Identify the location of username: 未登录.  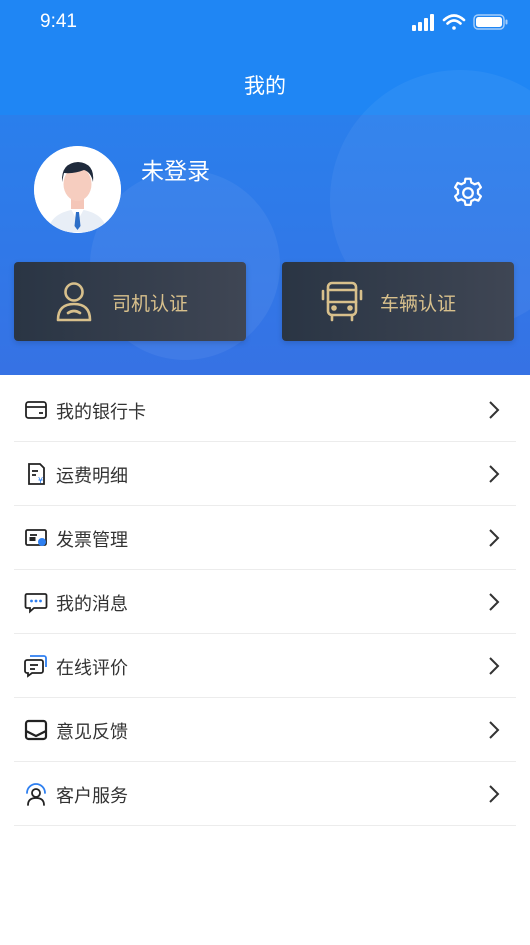
(175, 169).